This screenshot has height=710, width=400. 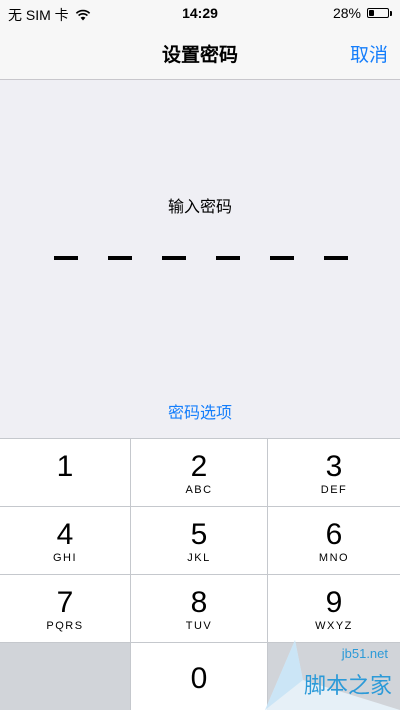 What do you see at coordinates (199, 602) in the screenshot?
I see `key-digit: 8` at bounding box center [199, 602].